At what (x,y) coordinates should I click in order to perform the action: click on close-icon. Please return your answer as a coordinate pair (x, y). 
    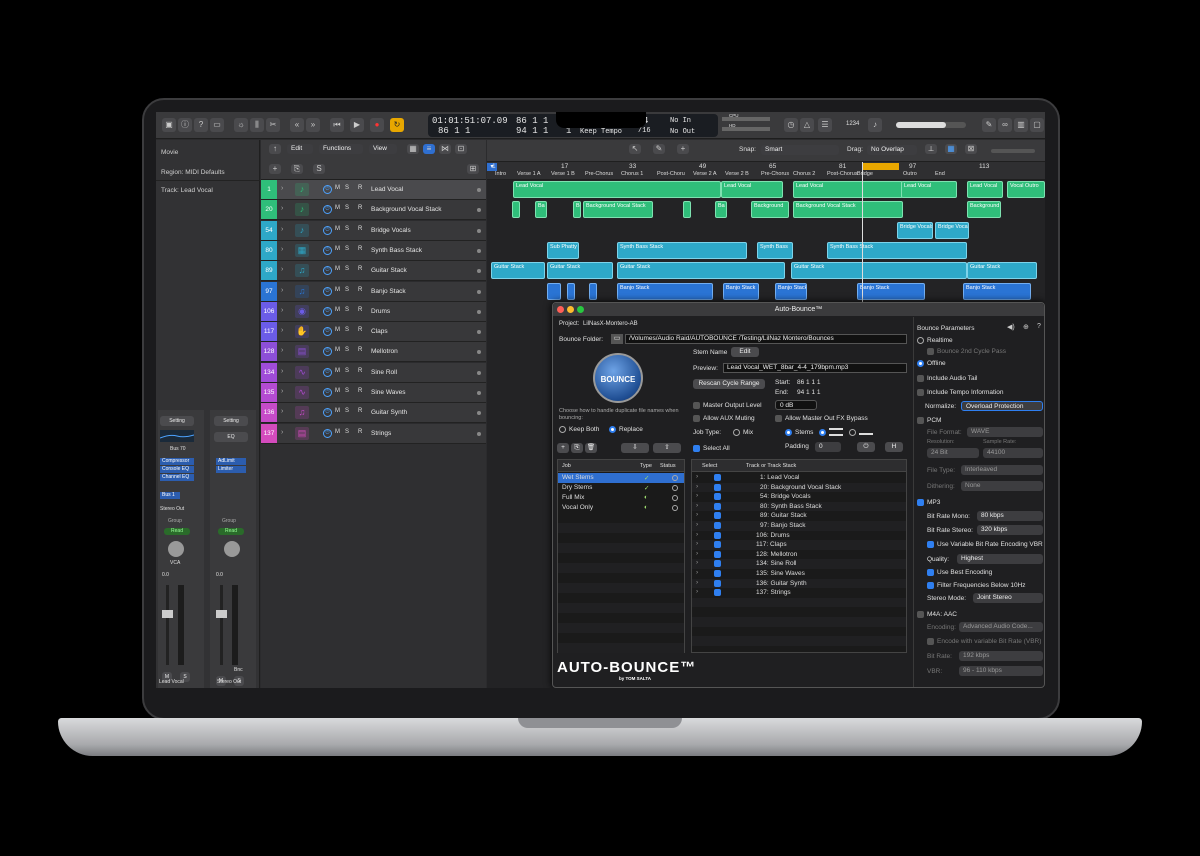
    Looking at the image, I should click on (560, 309).